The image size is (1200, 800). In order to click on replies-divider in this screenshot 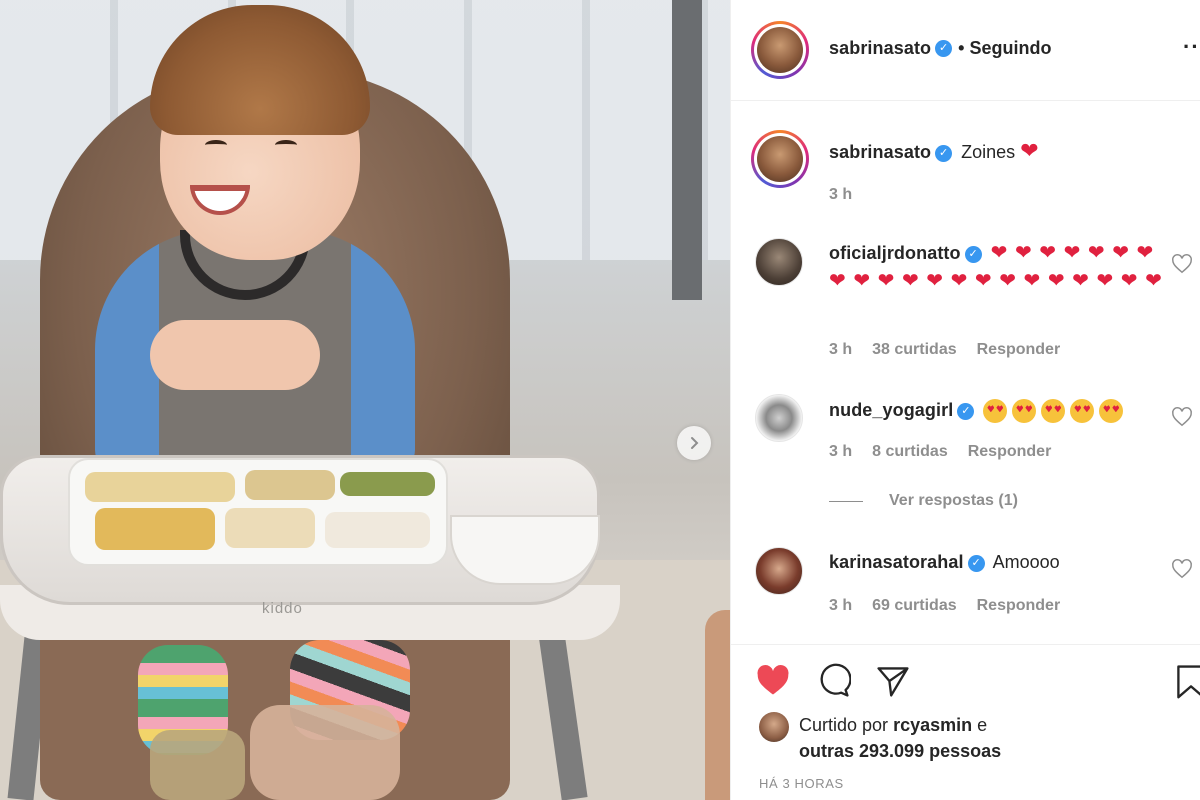, I will do `click(846, 501)`.